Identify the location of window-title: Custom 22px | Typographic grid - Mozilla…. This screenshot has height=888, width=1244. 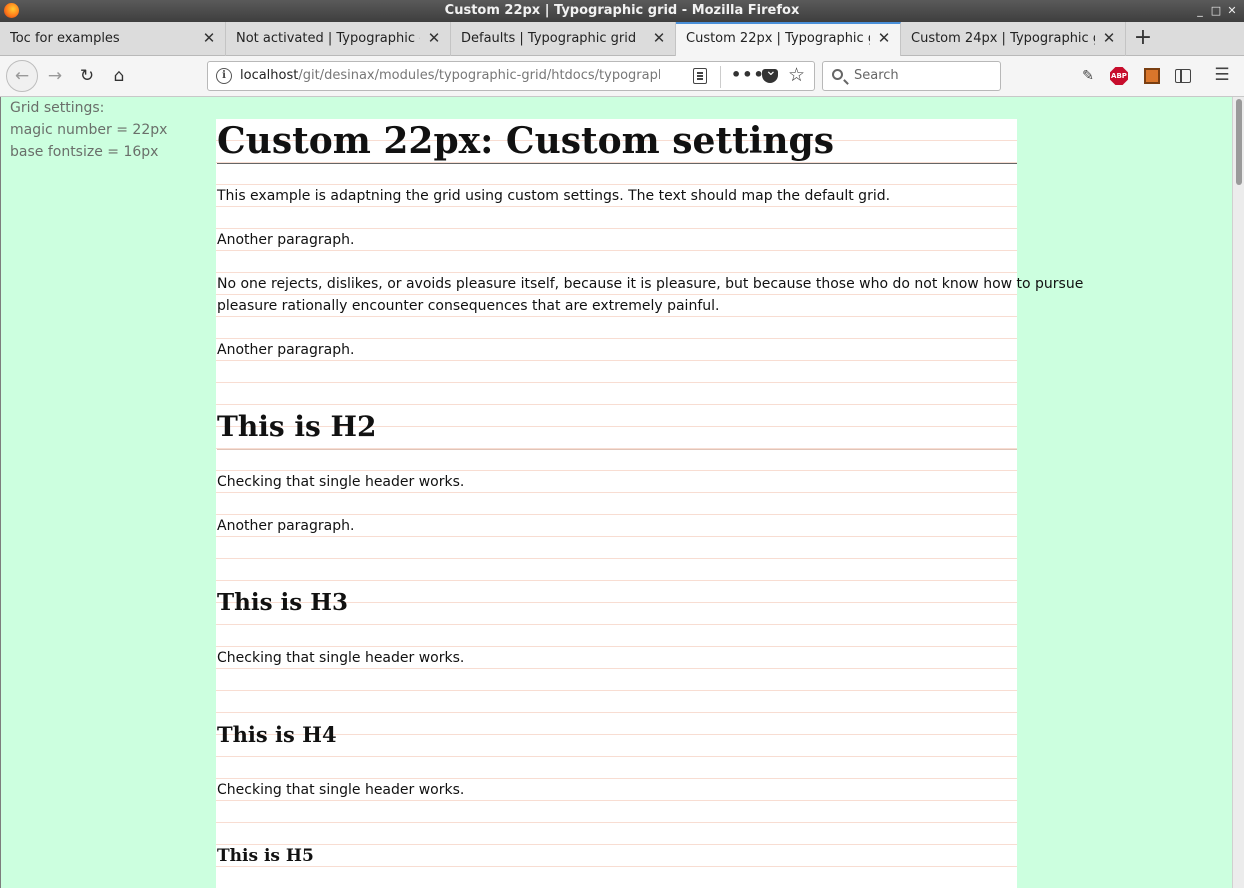
(622, 10).